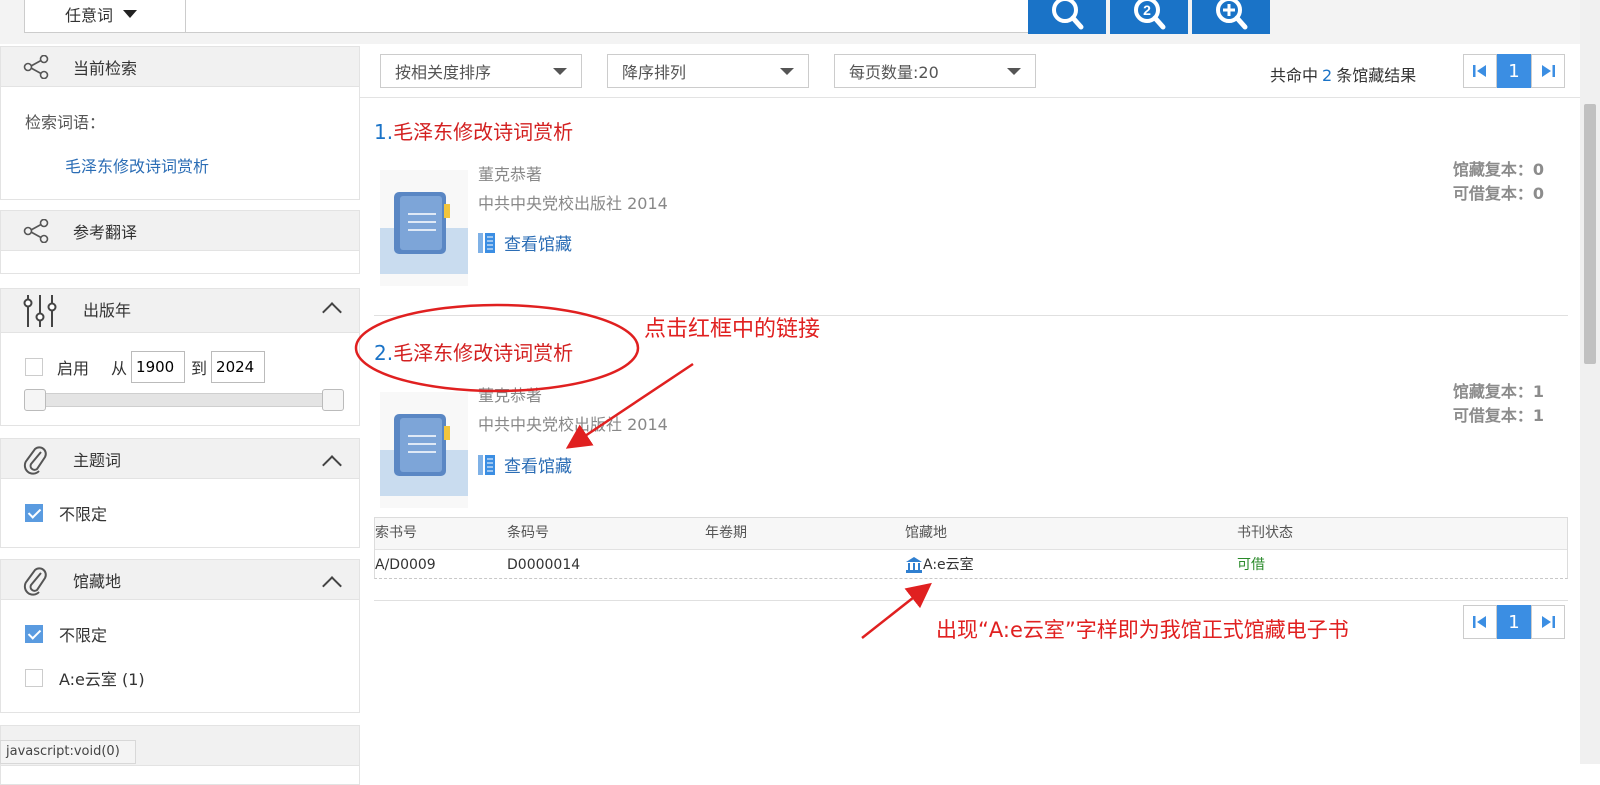 This screenshot has width=1600, height=785. I want to click on highlight-ellipse, so click(497, 348).